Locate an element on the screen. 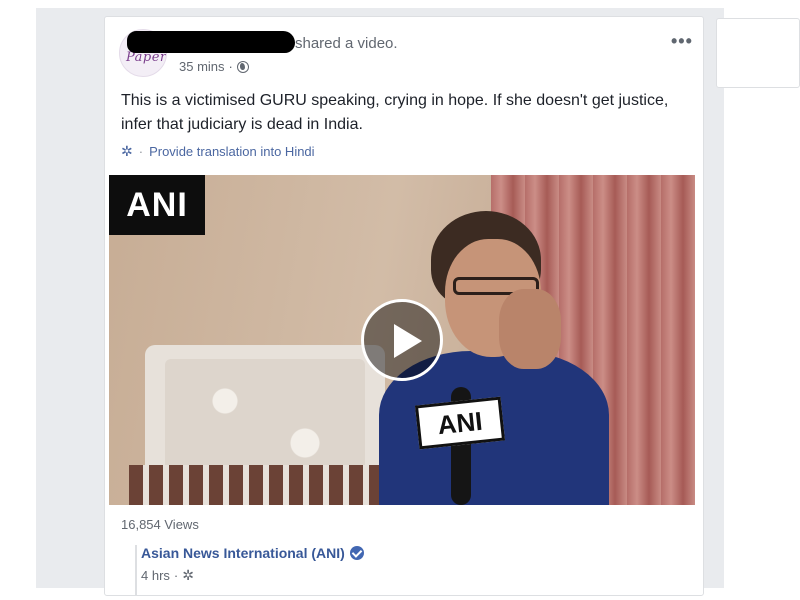 Image resolution: width=800 pixels, height=600 pixels. right-column-card is located at coordinates (758, 53).